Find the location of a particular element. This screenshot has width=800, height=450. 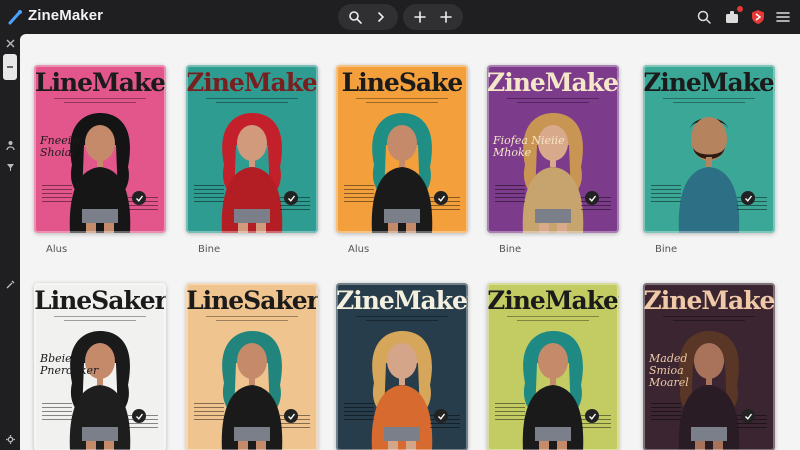

person-icon is located at coordinates (10, 145).